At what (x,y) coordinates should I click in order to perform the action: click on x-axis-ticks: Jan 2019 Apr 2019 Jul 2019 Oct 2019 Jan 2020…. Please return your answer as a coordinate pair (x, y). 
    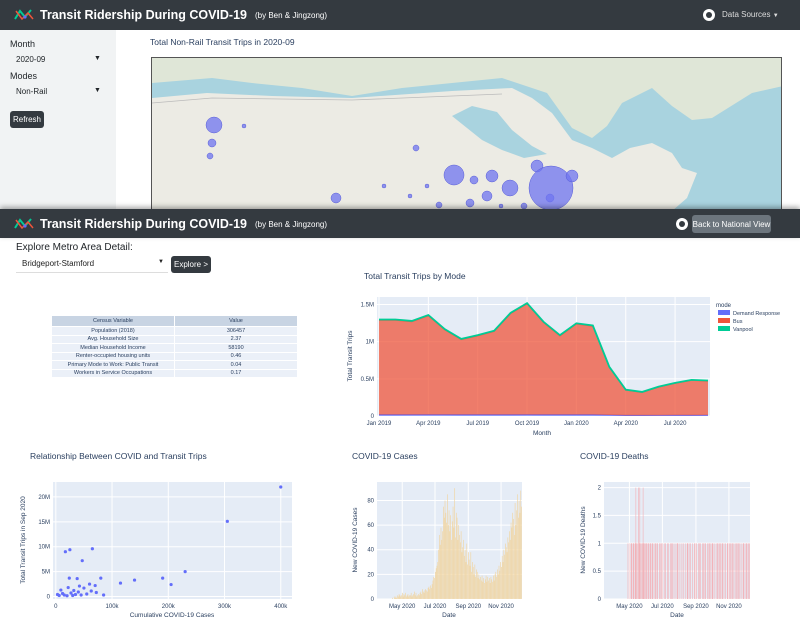
    Looking at the image, I should click on (527, 424).